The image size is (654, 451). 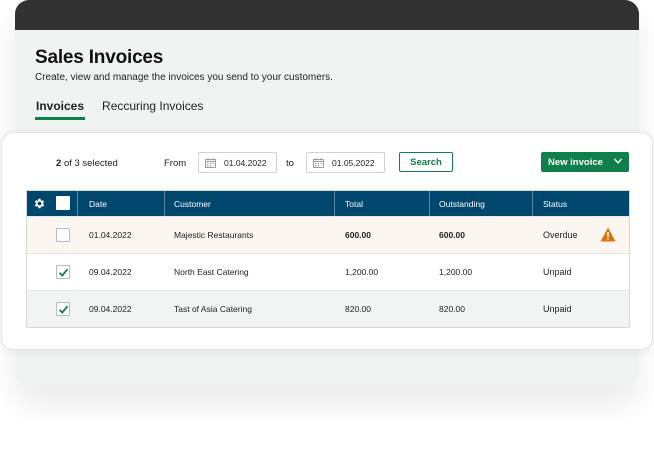 What do you see at coordinates (211, 272) in the screenshot?
I see `cell-customer: North East Catering` at bounding box center [211, 272].